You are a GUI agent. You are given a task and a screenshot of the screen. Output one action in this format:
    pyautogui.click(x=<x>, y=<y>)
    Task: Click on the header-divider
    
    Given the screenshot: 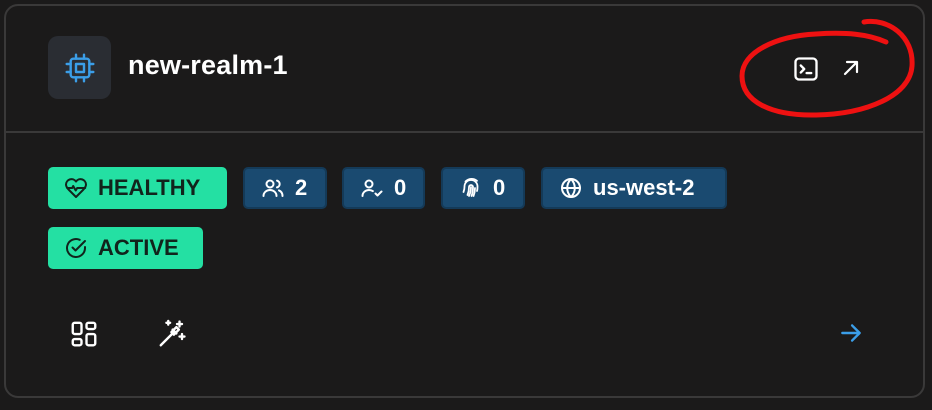 What is the action you would take?
    pyautogui.click(x=464, y=132)
    